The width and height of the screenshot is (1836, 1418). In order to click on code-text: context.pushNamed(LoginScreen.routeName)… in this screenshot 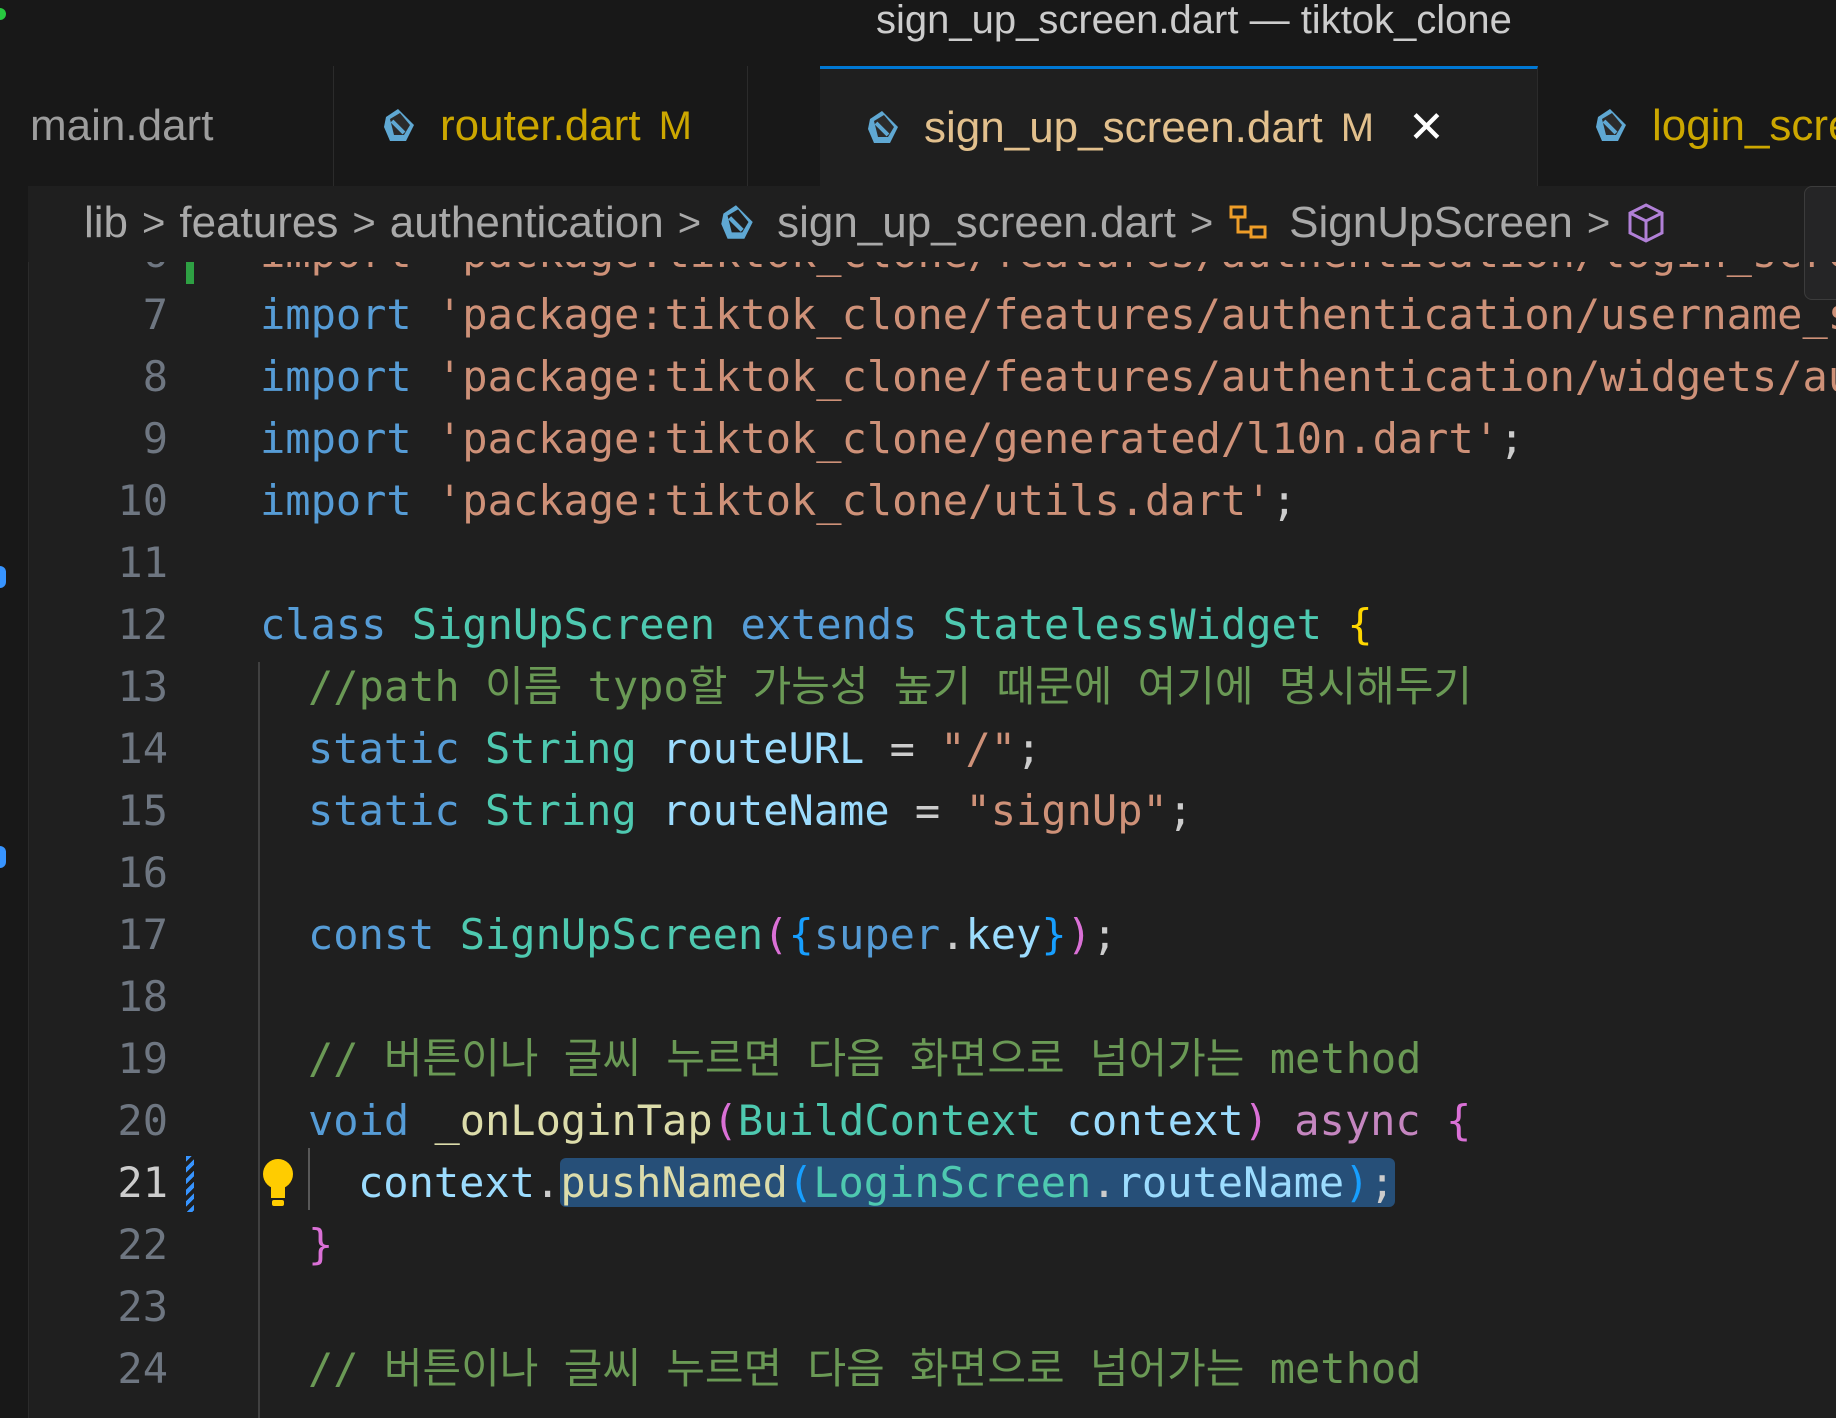, I will do `click(876, 1182)`.